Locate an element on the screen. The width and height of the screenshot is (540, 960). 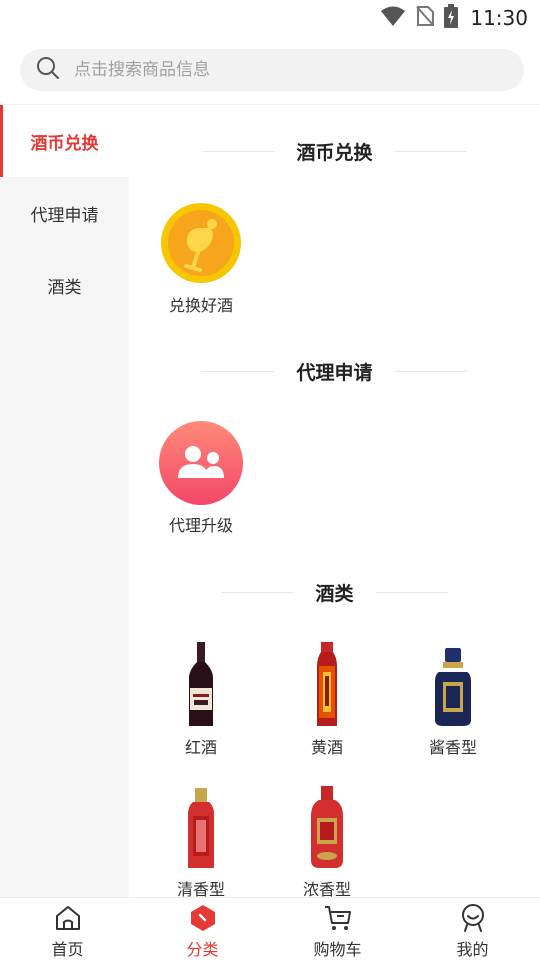
nav-label: 首页 is located at coordinates (67, 949).